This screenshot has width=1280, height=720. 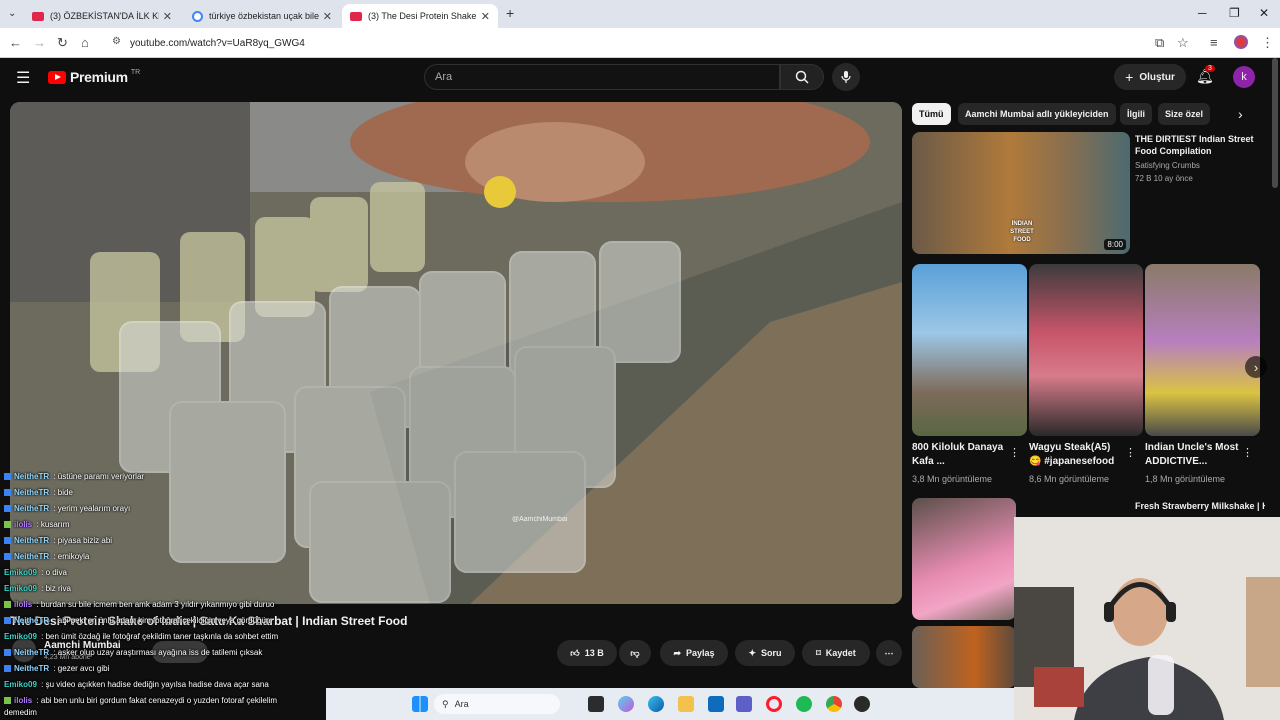 I want to click on short-thumbnail-wagyu, so click(x=1086, y=350).